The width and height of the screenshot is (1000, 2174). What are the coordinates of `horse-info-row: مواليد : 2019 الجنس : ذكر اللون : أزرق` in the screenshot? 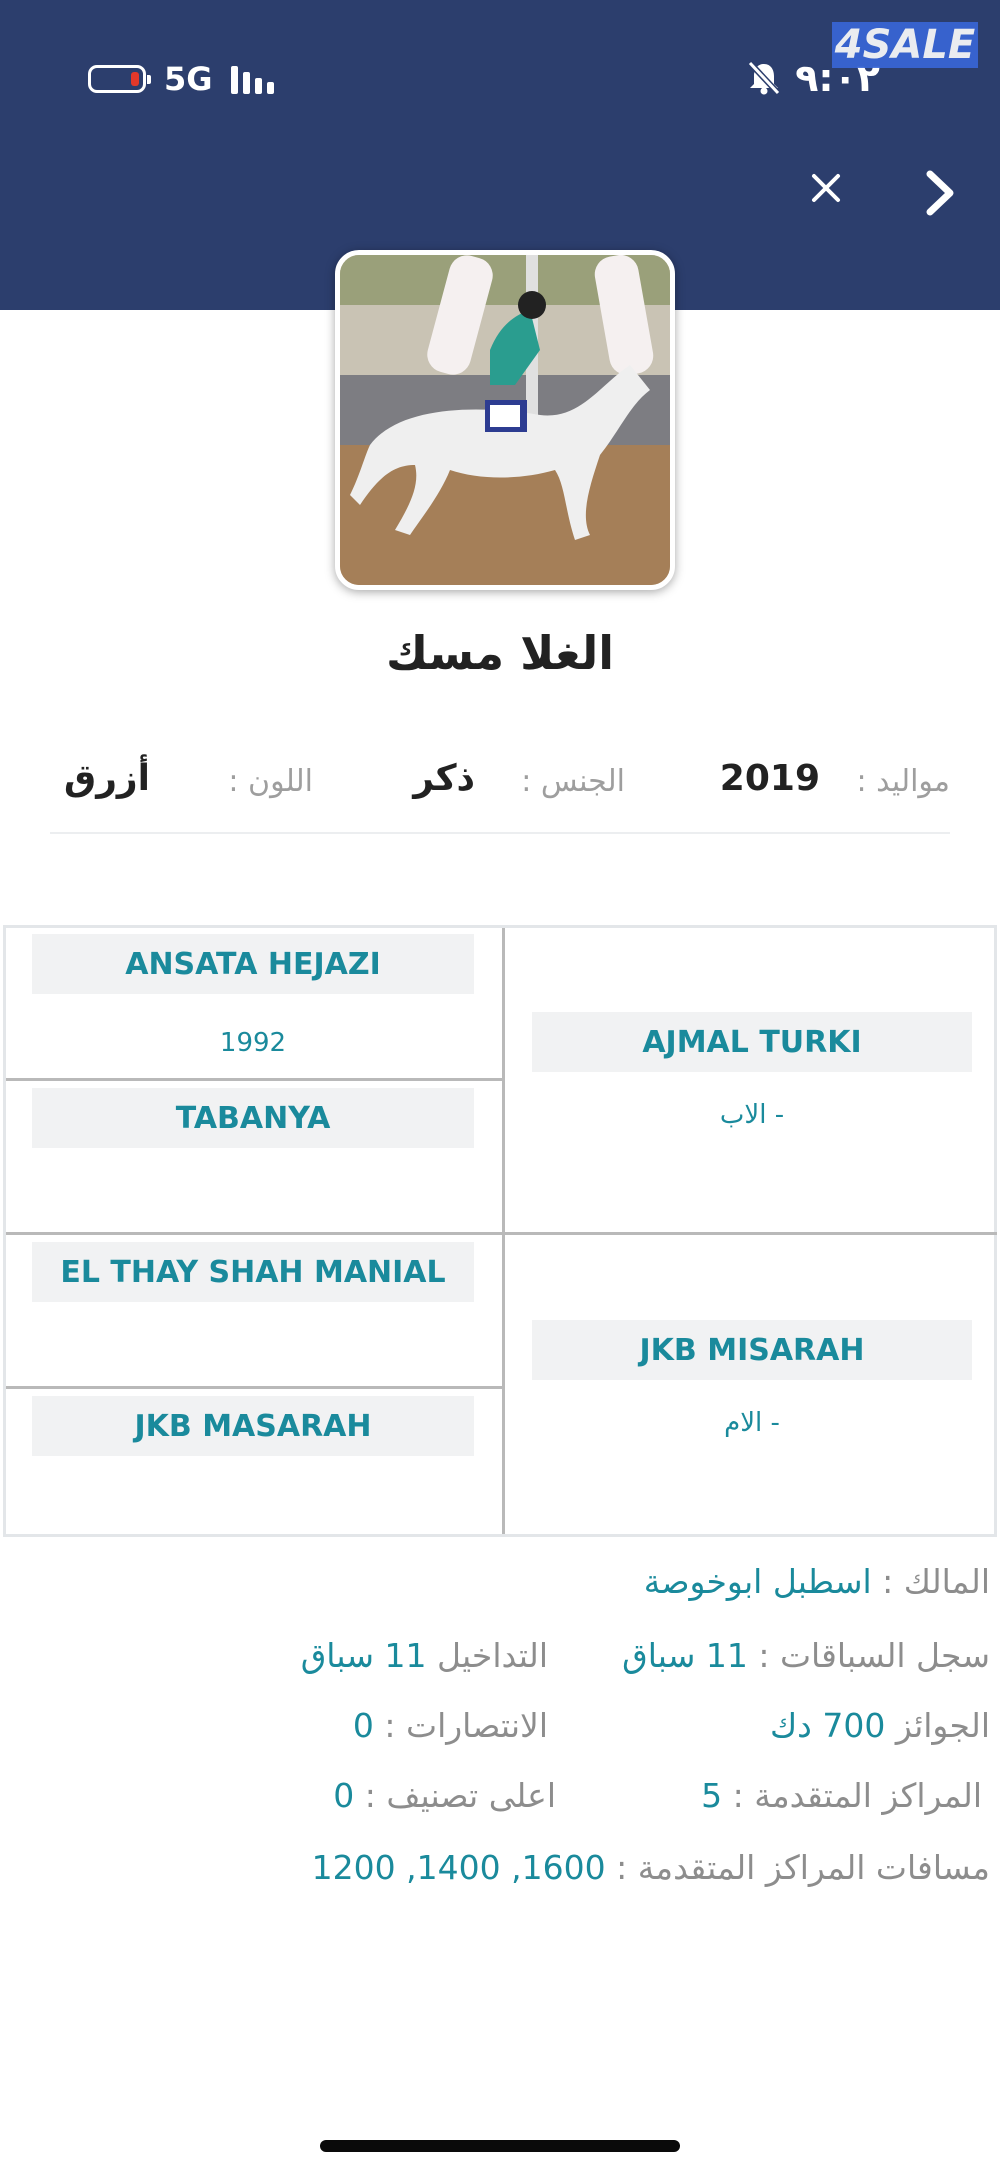 It's located at (500, 783).